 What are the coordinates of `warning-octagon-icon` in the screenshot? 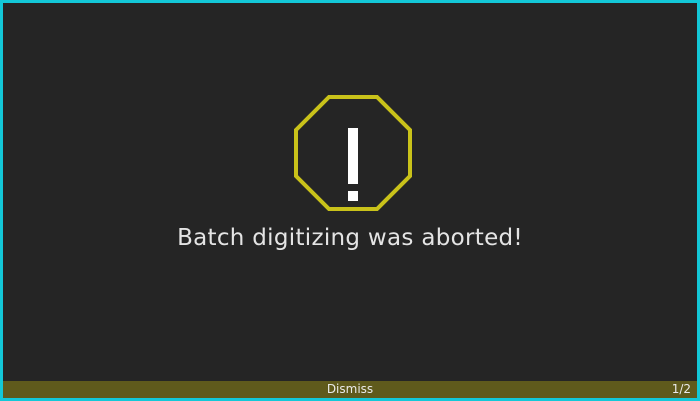 It's located at (353, 153).